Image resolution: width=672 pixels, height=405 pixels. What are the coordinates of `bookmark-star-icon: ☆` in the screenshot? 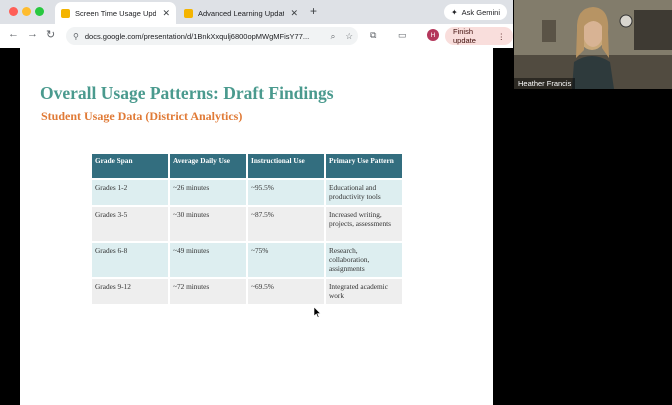 It's located at (349, 36).